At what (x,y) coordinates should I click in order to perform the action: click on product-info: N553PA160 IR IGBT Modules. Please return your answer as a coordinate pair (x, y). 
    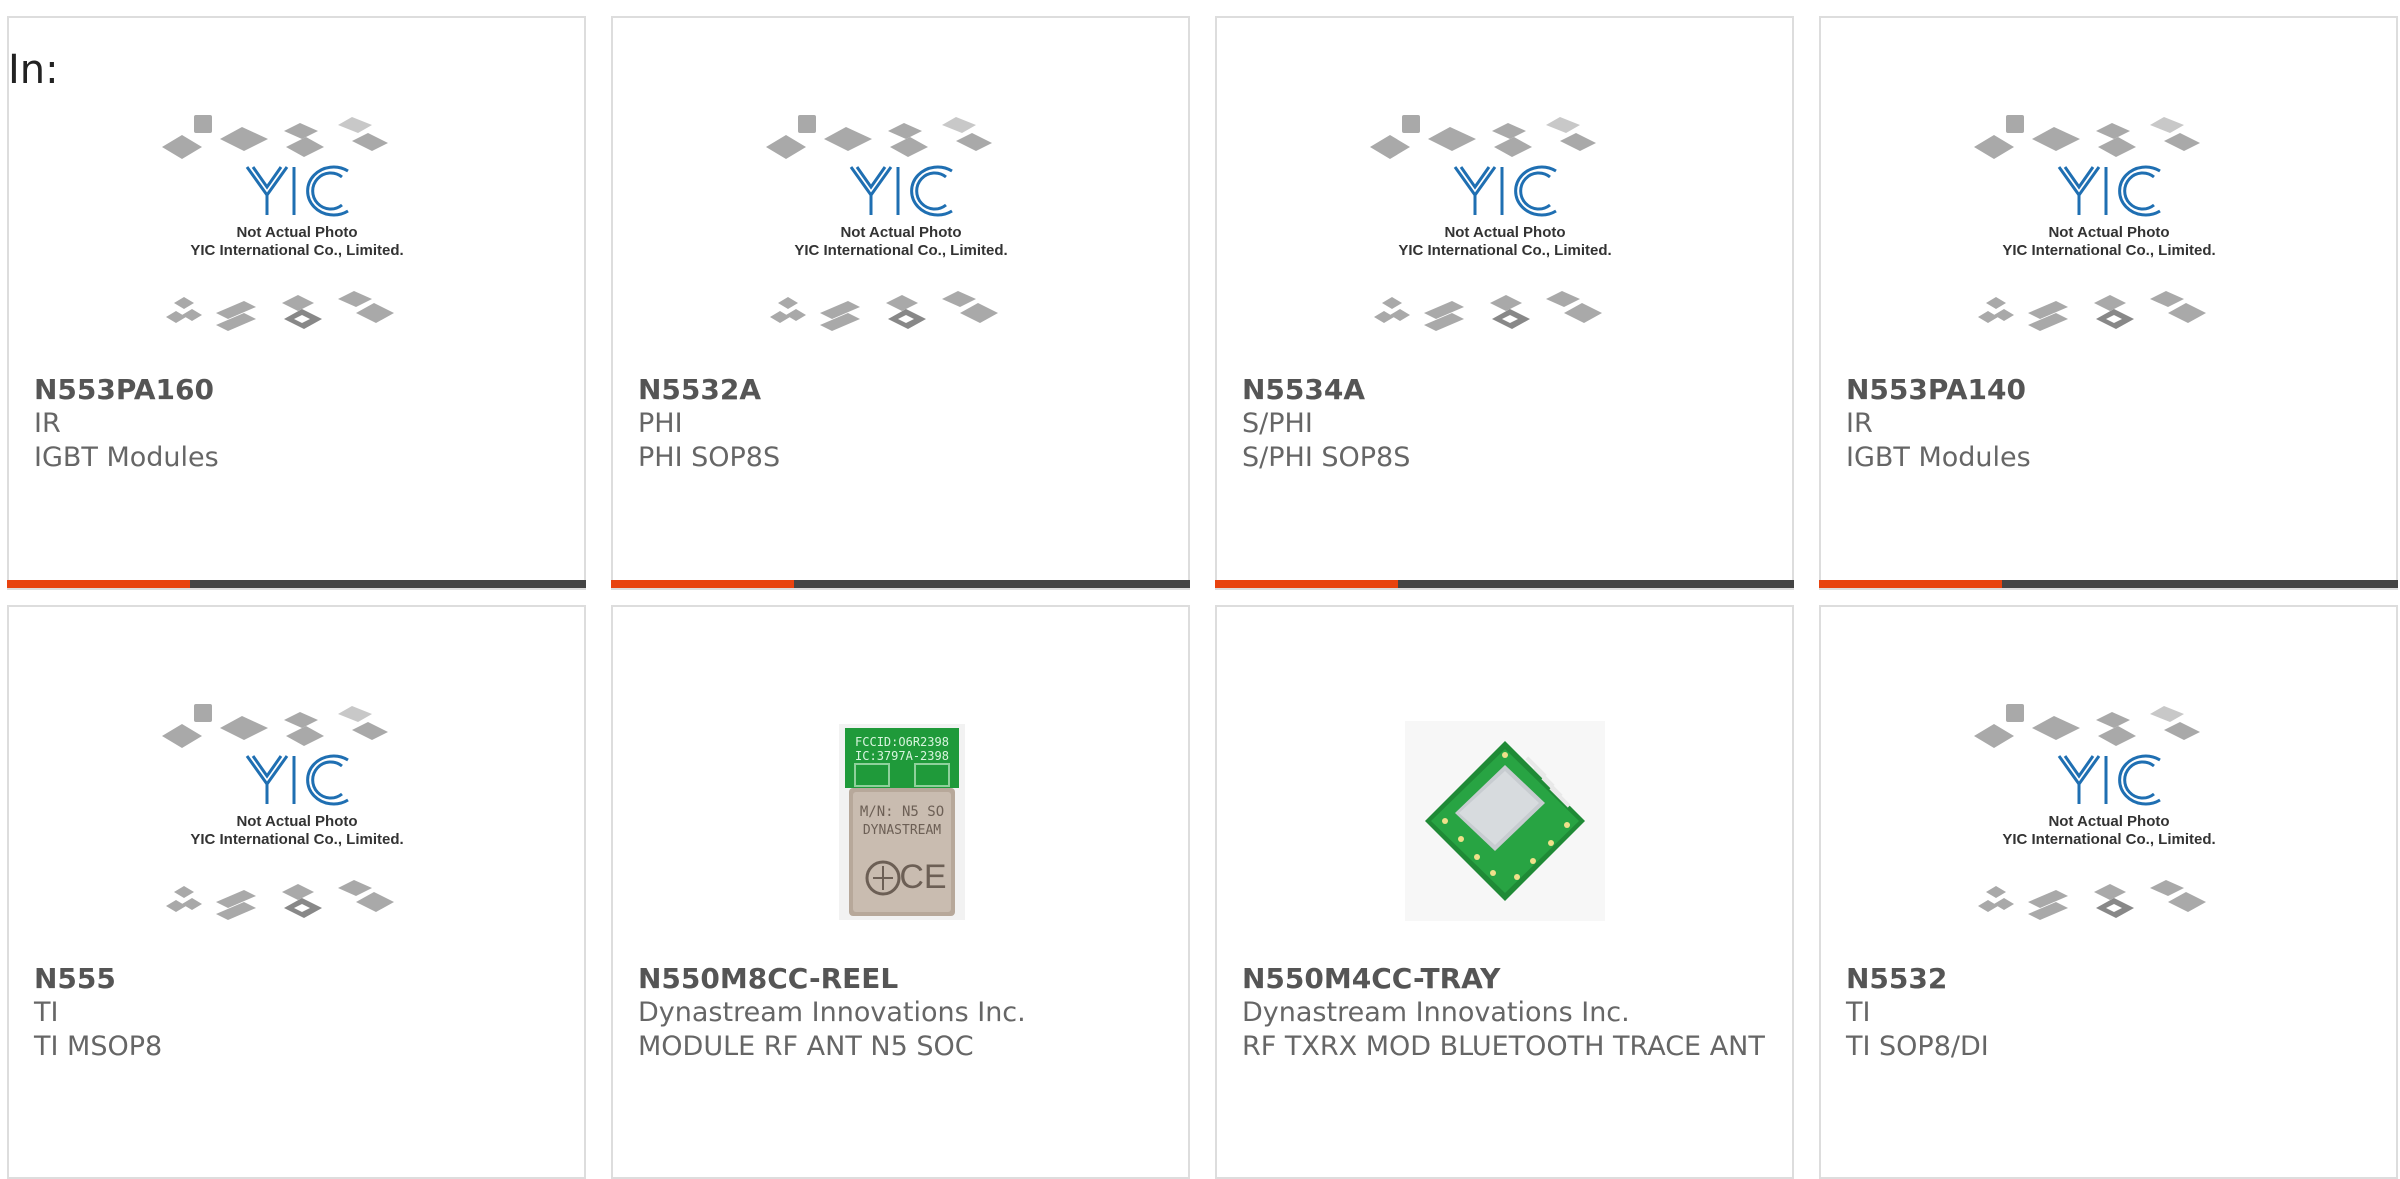
    Looking at the image, I should click on (299, 424).